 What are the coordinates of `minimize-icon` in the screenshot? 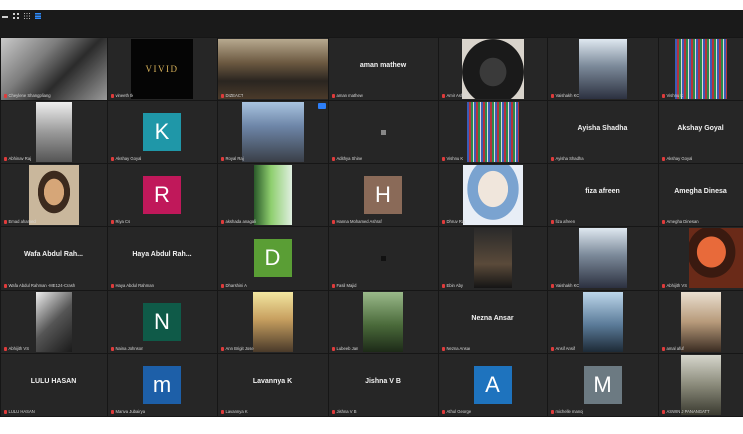 It's located at (5, 17).